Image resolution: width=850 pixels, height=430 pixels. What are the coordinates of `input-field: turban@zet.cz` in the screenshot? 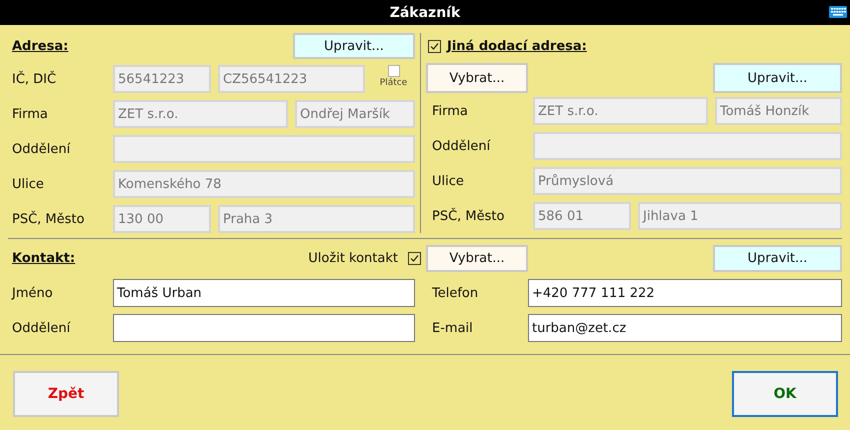 It's located at (685, 328).